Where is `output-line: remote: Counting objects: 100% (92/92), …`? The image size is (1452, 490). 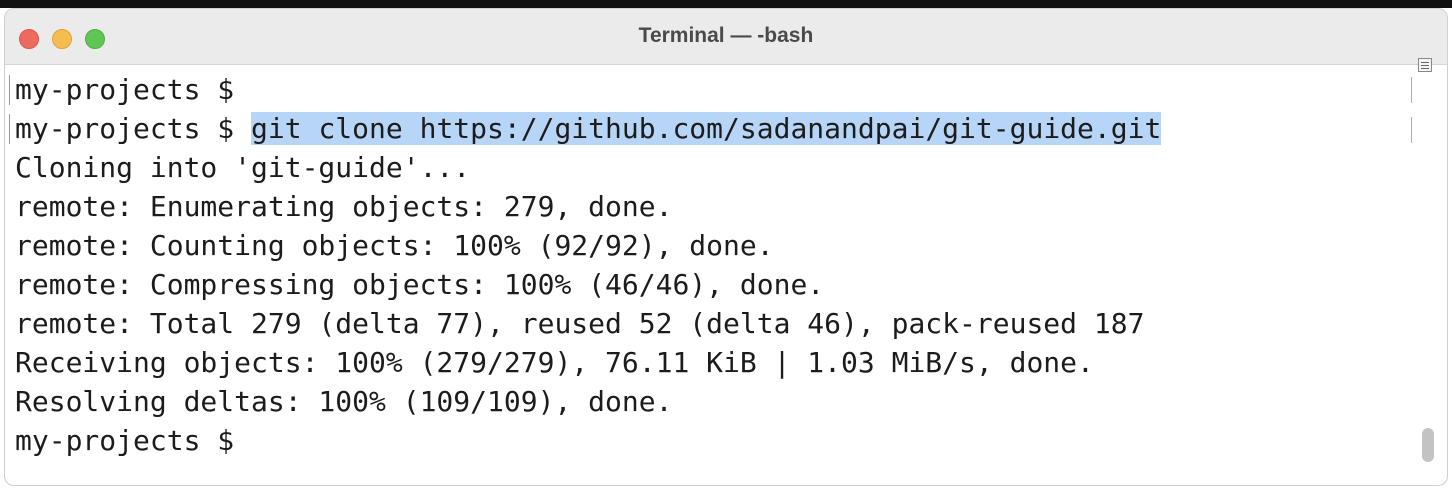 output-line: remote: Counting objects: 100% (92/92), … is located at coordinates (394, 245).